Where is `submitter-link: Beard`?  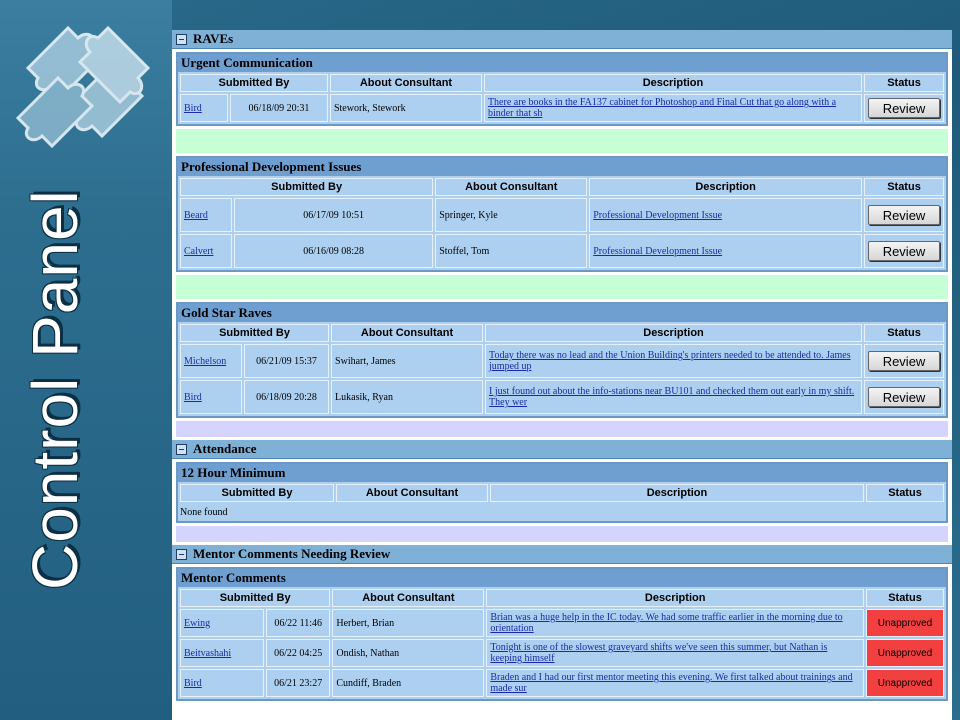
submitter-link: Beard is located at coordinates (196, 215).